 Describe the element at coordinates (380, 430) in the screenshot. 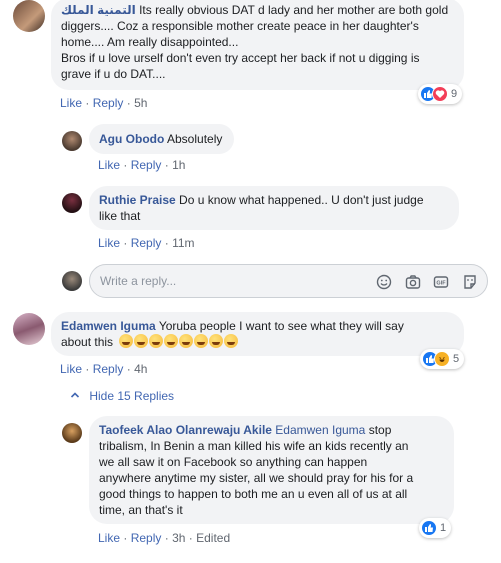

I see `comment-text-line: stop` at that location.